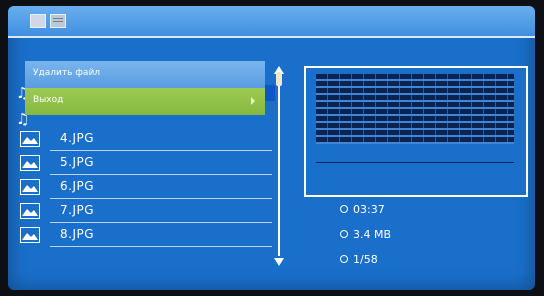  I want to click on context-menu: Удалить файл Выход, so click(145, 88).